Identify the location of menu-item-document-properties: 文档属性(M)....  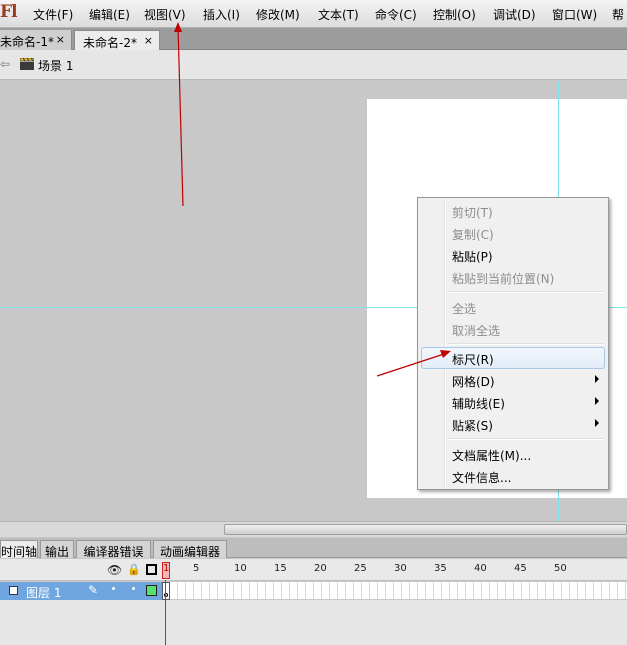
(513, 454).